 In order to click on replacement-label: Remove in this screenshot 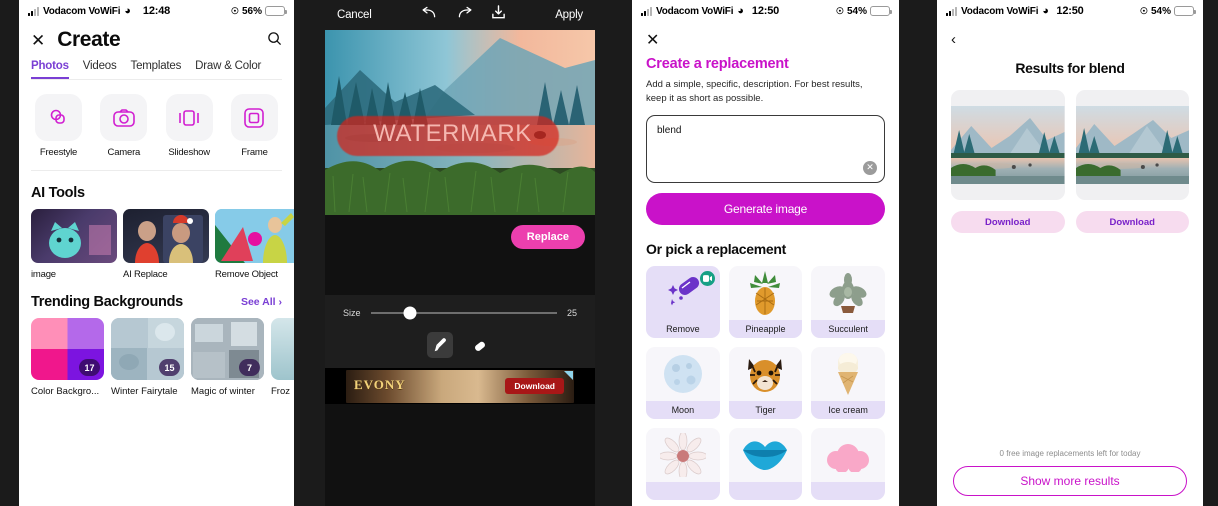, I will do `click(683, 328)`.